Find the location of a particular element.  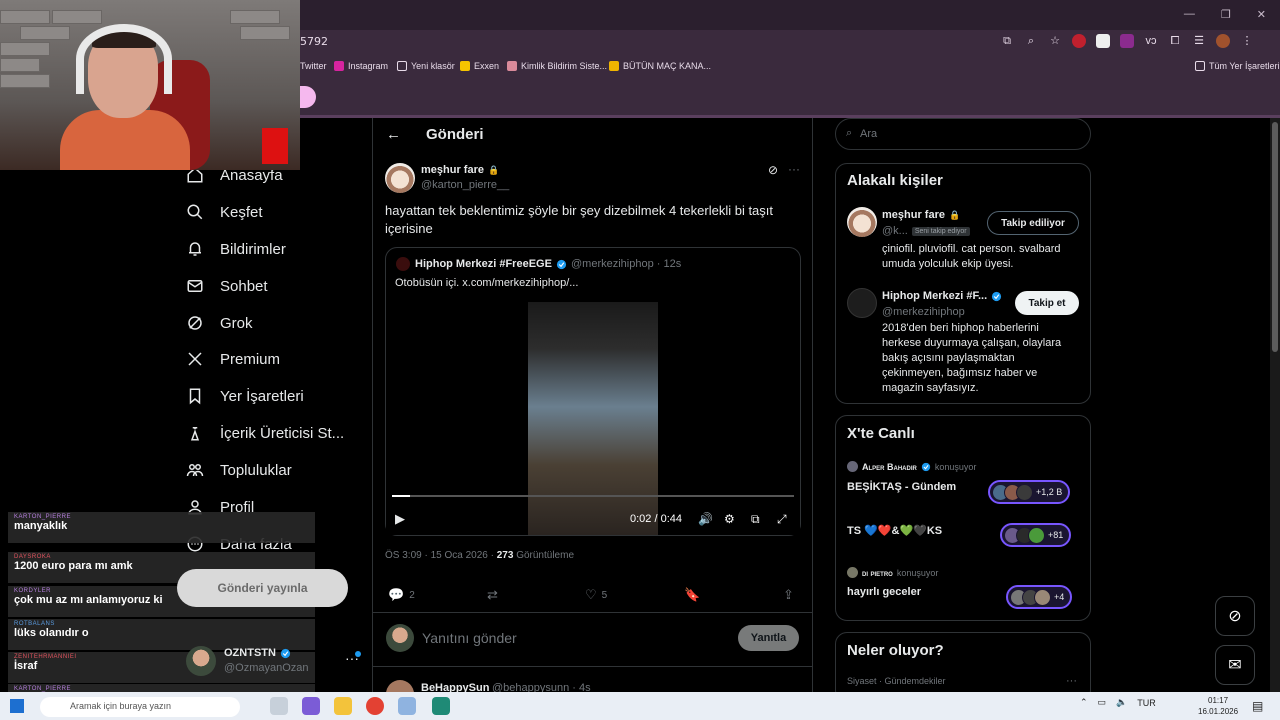

quote-avatar is located at coordinates (403, 264).